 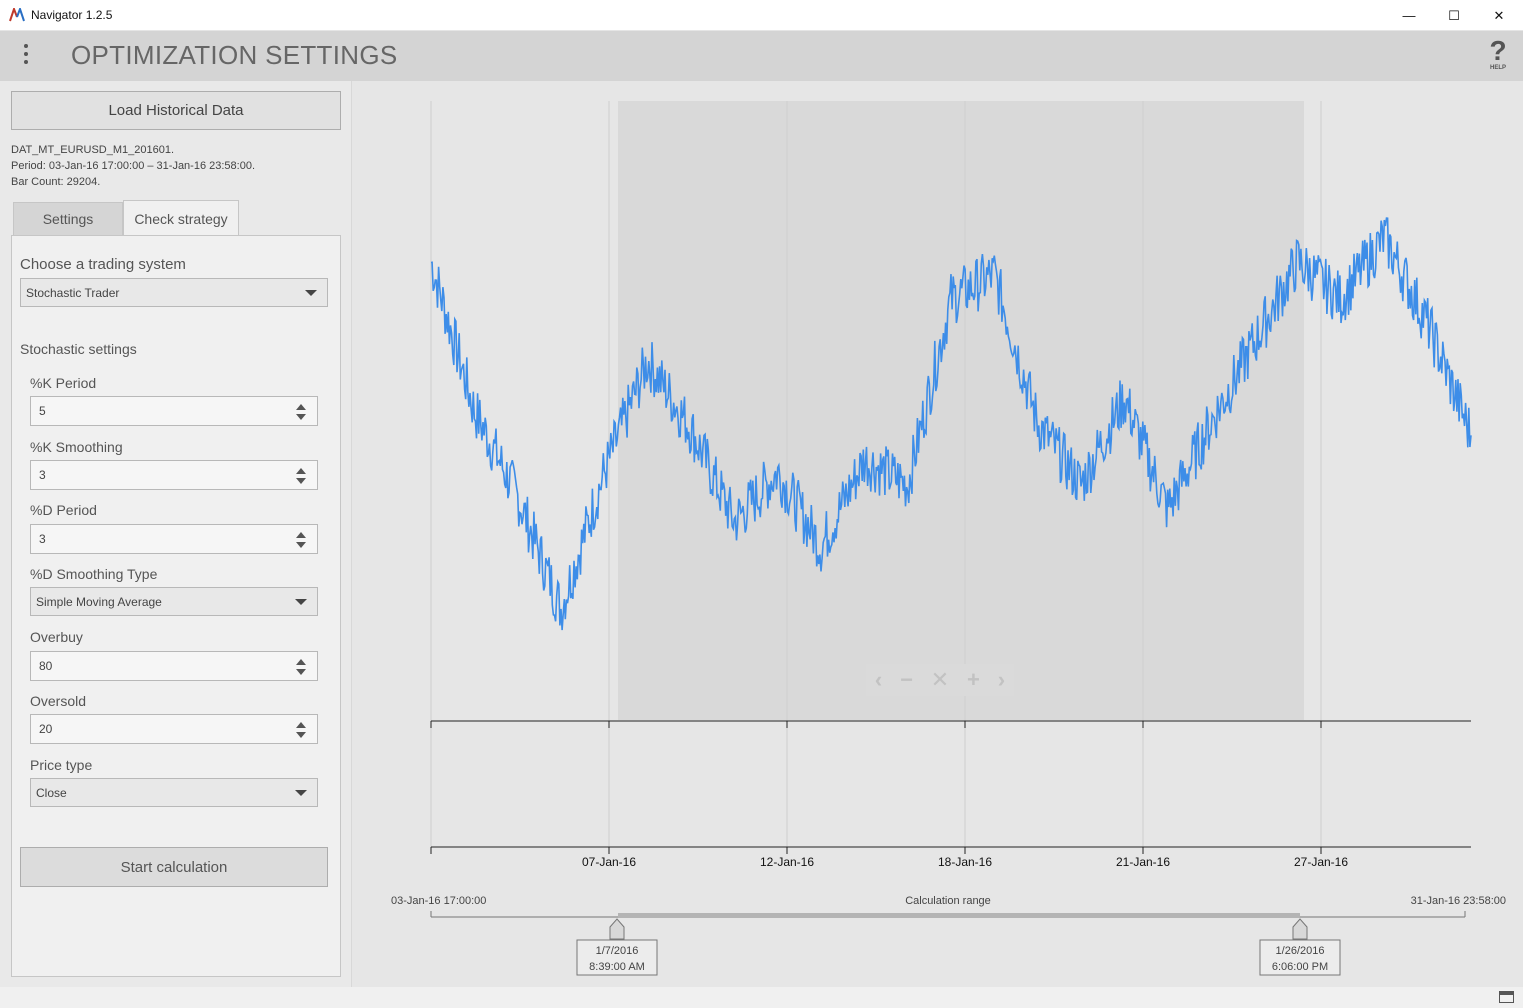 I want to click on price-type-value: Close, so click(x=51, y=792).